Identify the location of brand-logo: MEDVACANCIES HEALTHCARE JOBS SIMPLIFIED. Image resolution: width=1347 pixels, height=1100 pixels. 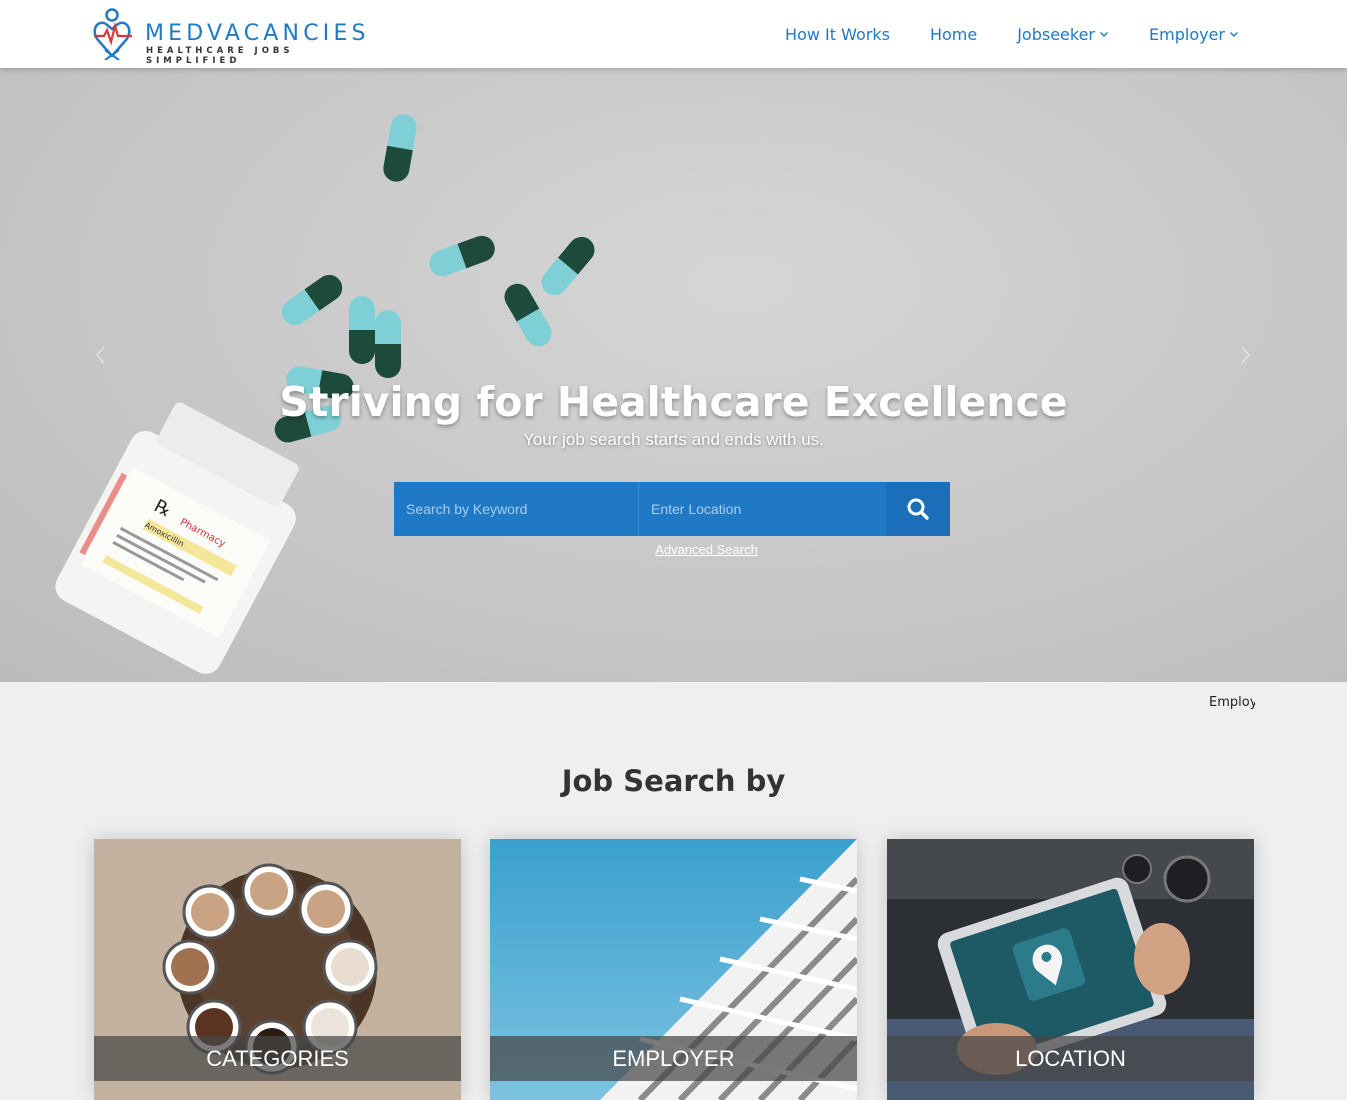
(237, 37).